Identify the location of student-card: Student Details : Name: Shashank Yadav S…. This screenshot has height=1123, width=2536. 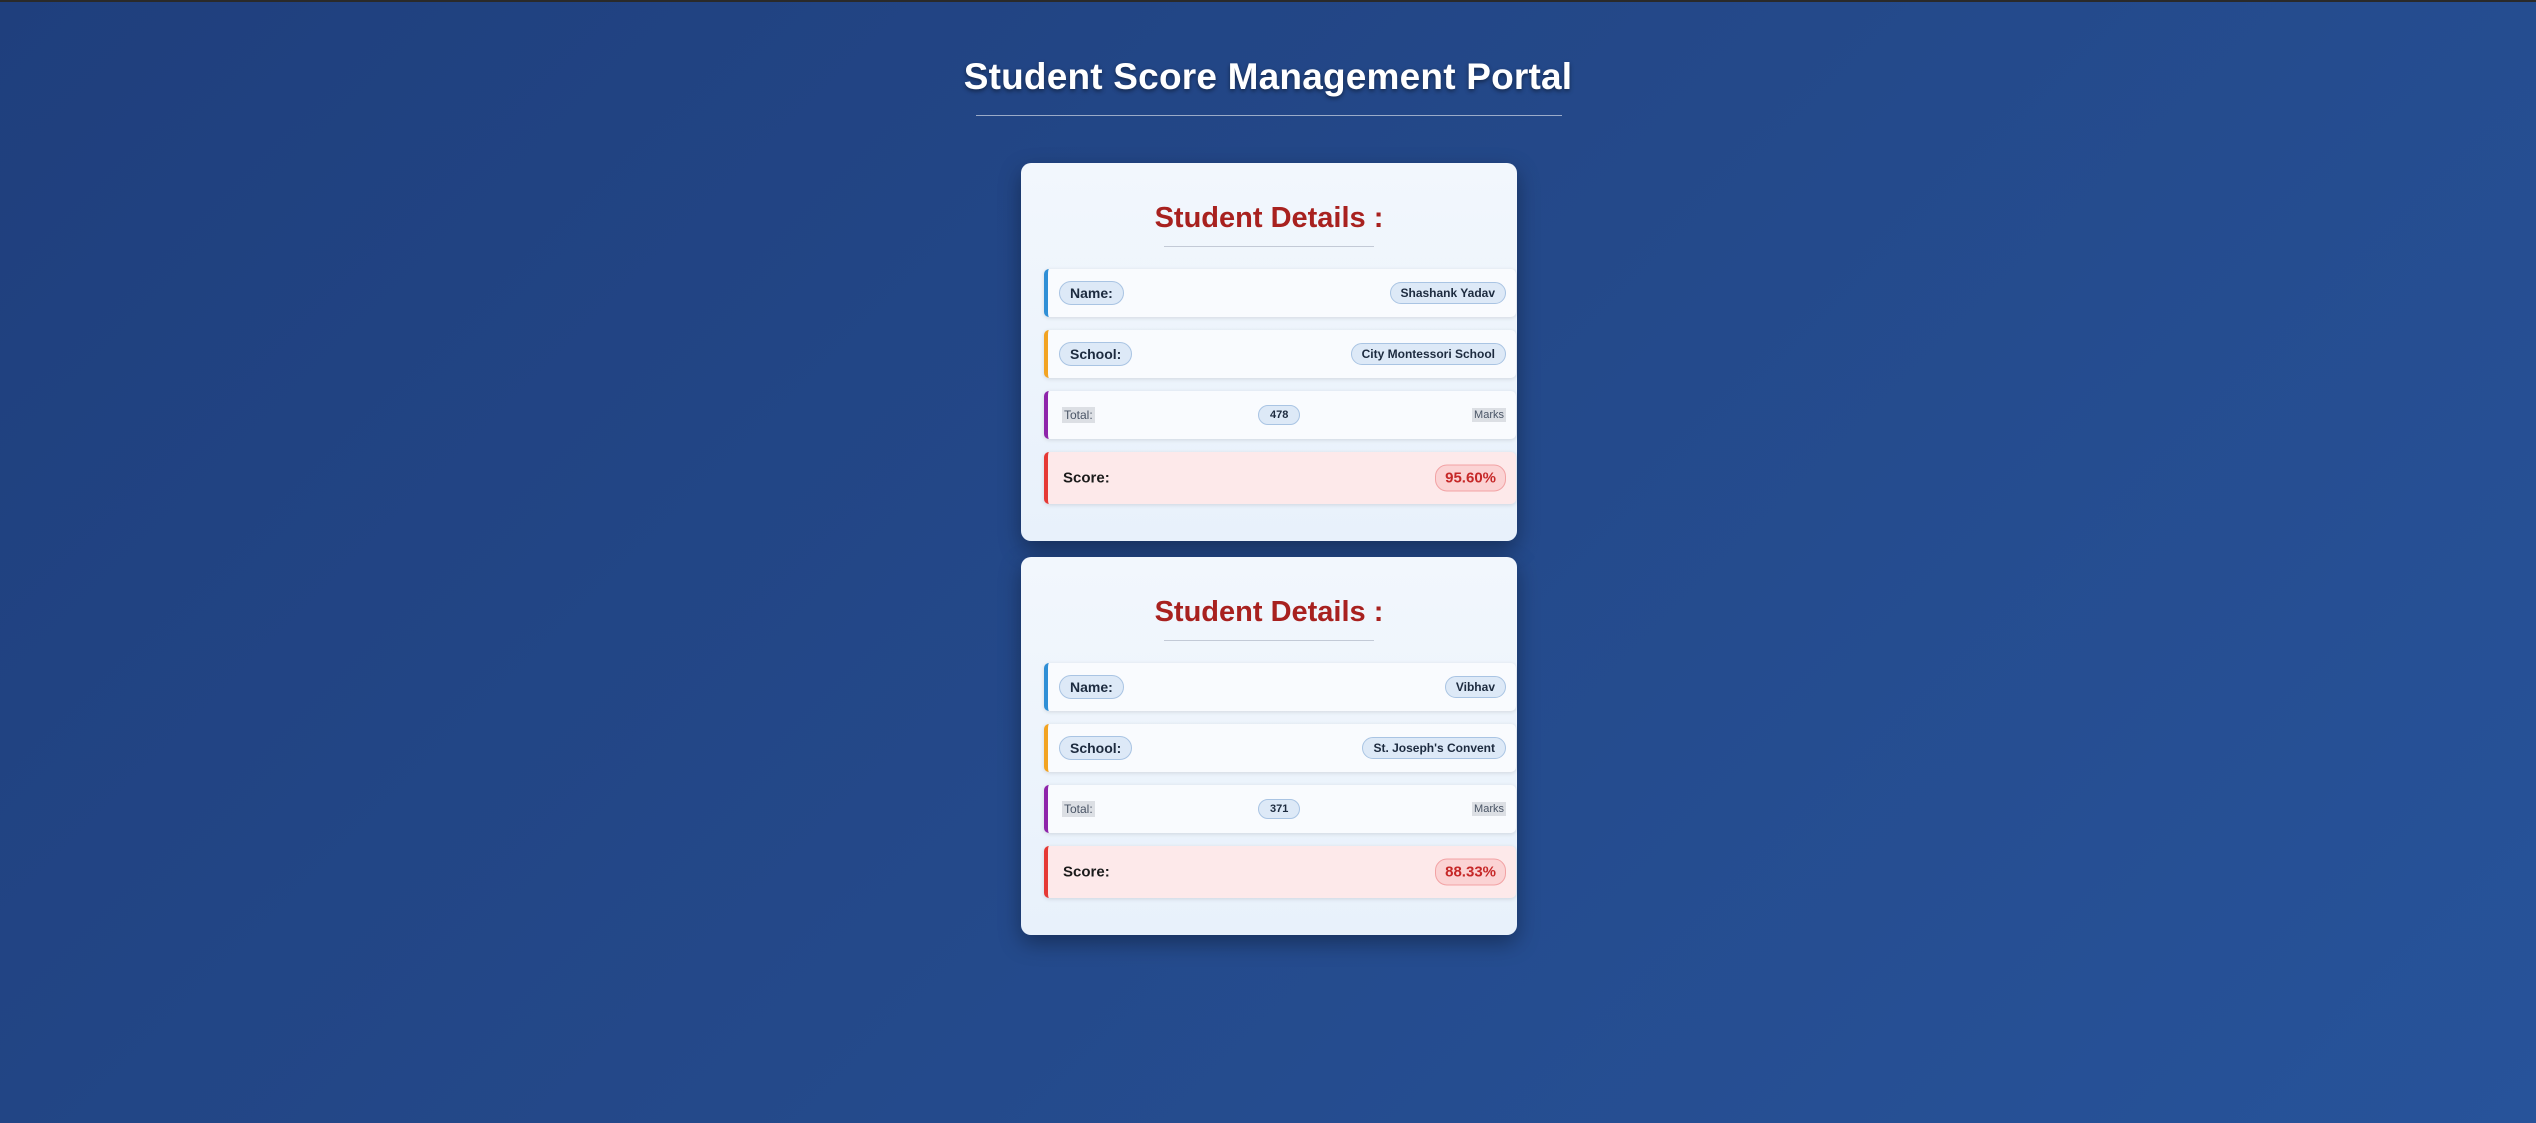
(1269, 352).